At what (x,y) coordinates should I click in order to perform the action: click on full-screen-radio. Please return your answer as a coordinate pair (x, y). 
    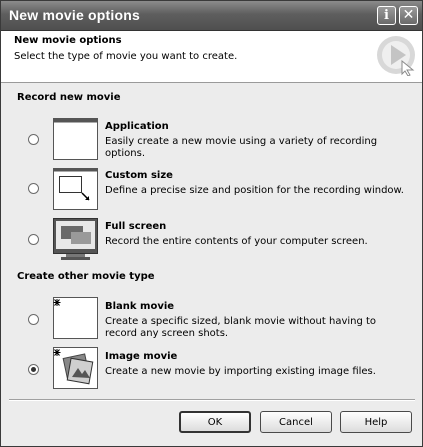
    Looking at the image, I should click on (33, 239).